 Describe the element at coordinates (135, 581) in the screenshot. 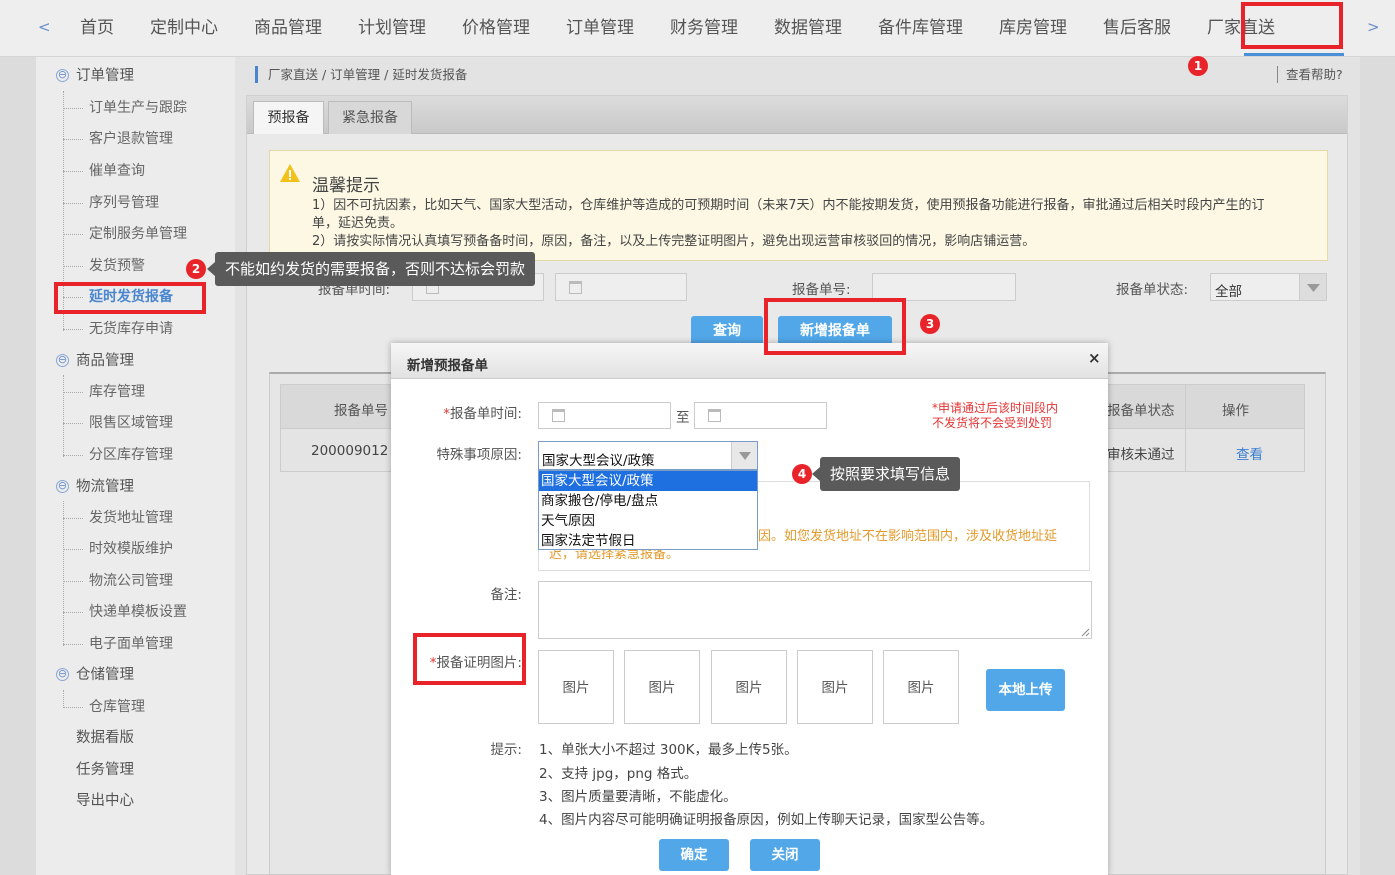

I see `sidebar-item-logistics-company: 物流公司管理` at that location.